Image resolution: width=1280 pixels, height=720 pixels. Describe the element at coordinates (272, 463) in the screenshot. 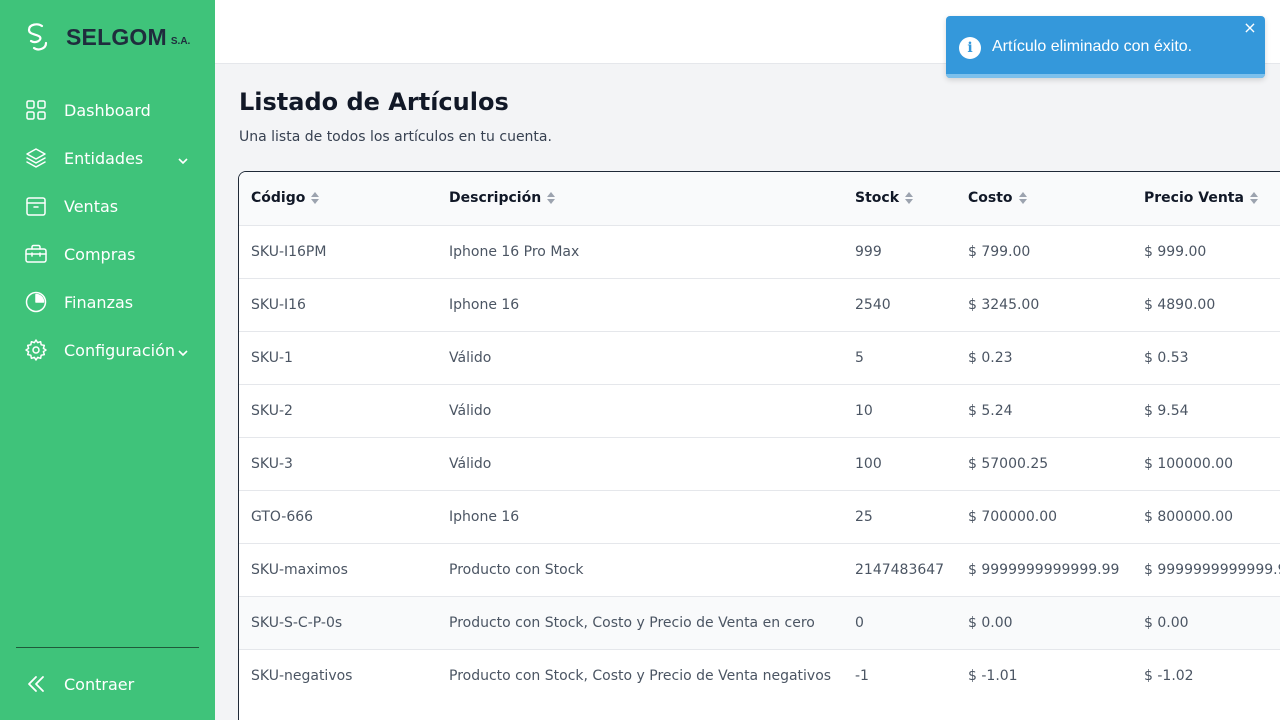

I see `table-cell: SKU-3` at that location.